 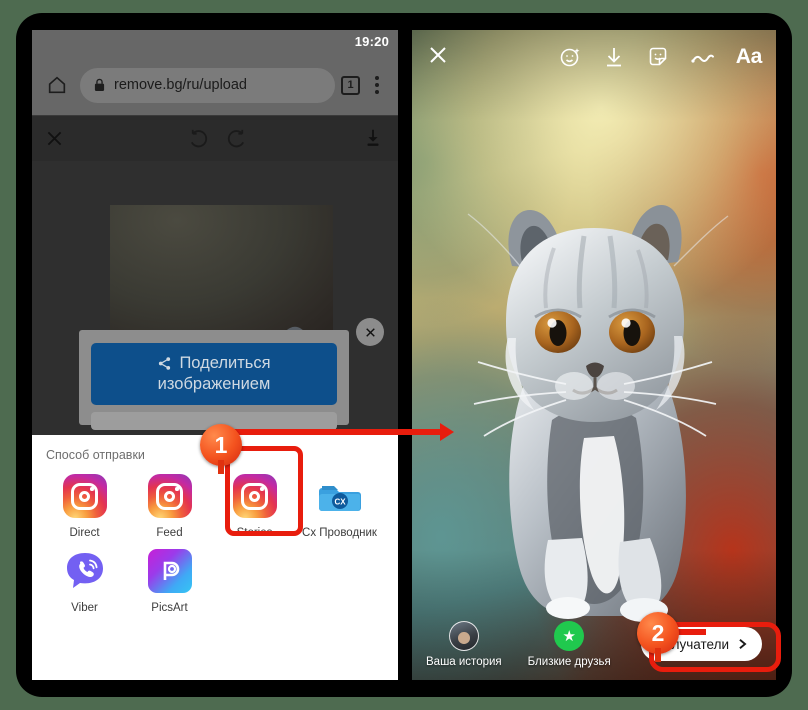 I want to click on browser-toolbar: remove.bg/ru/upload 1, so click(x=215, y=85).